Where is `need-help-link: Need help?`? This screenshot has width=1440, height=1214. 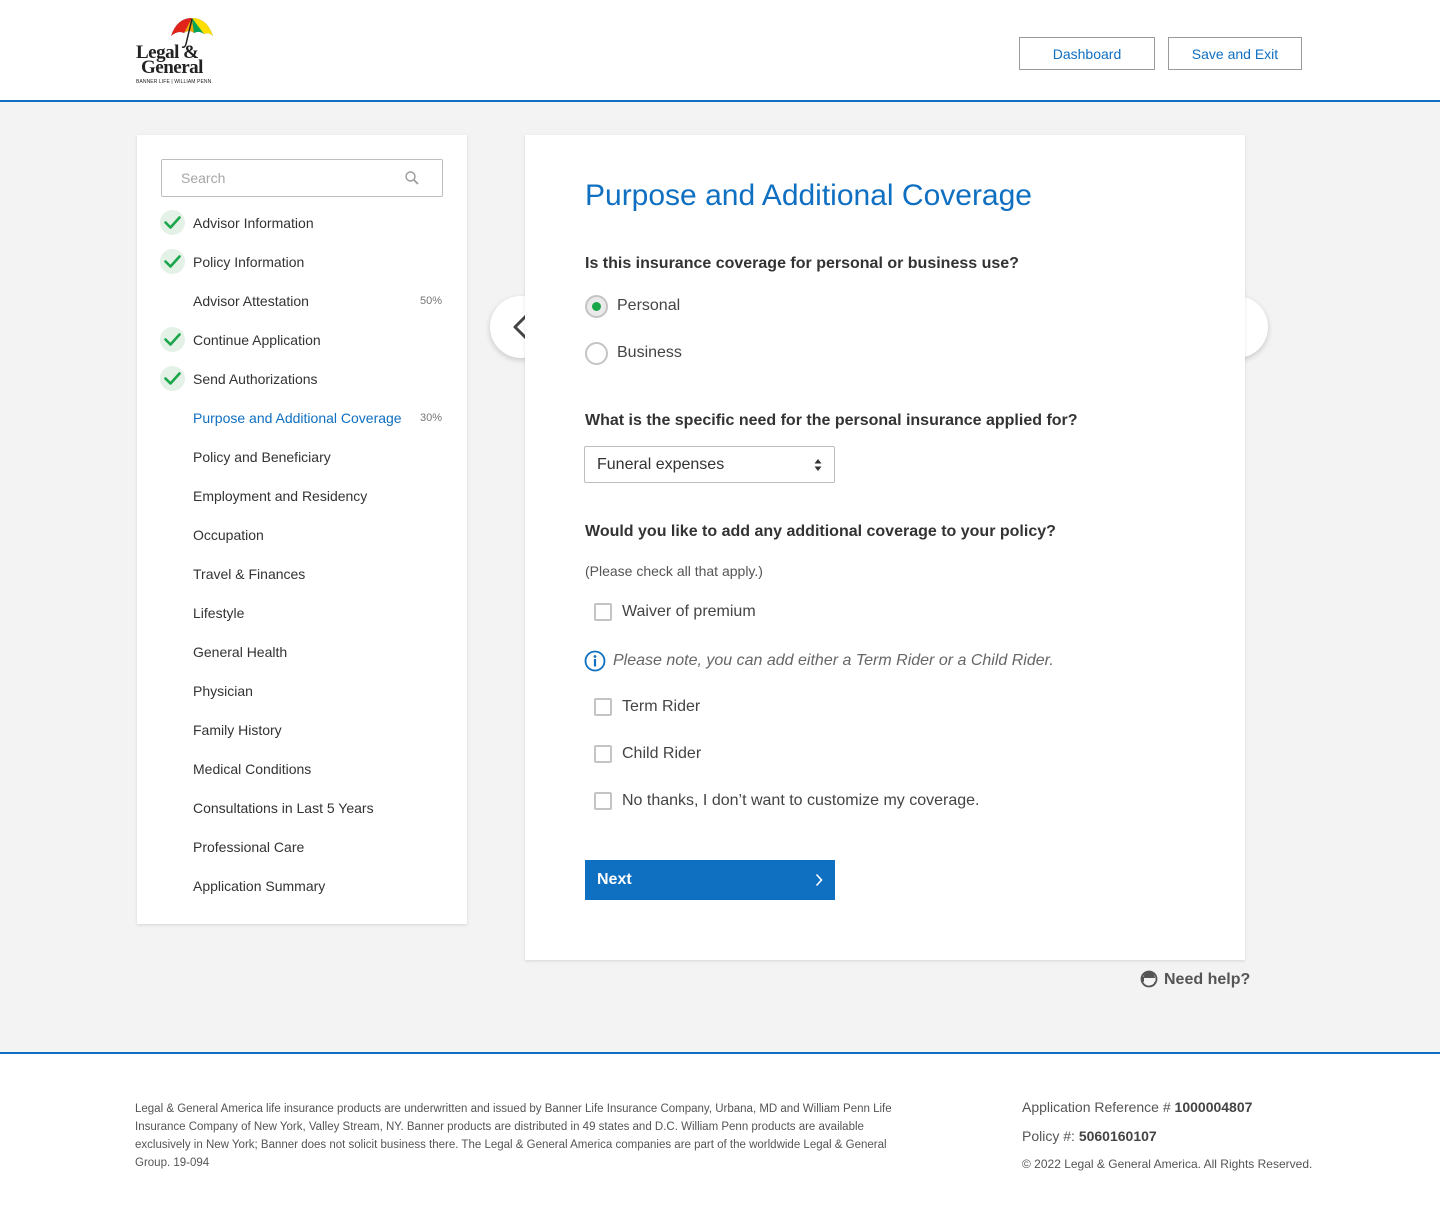 need-help-link: Need help? is located at coordinates (1194, 980).